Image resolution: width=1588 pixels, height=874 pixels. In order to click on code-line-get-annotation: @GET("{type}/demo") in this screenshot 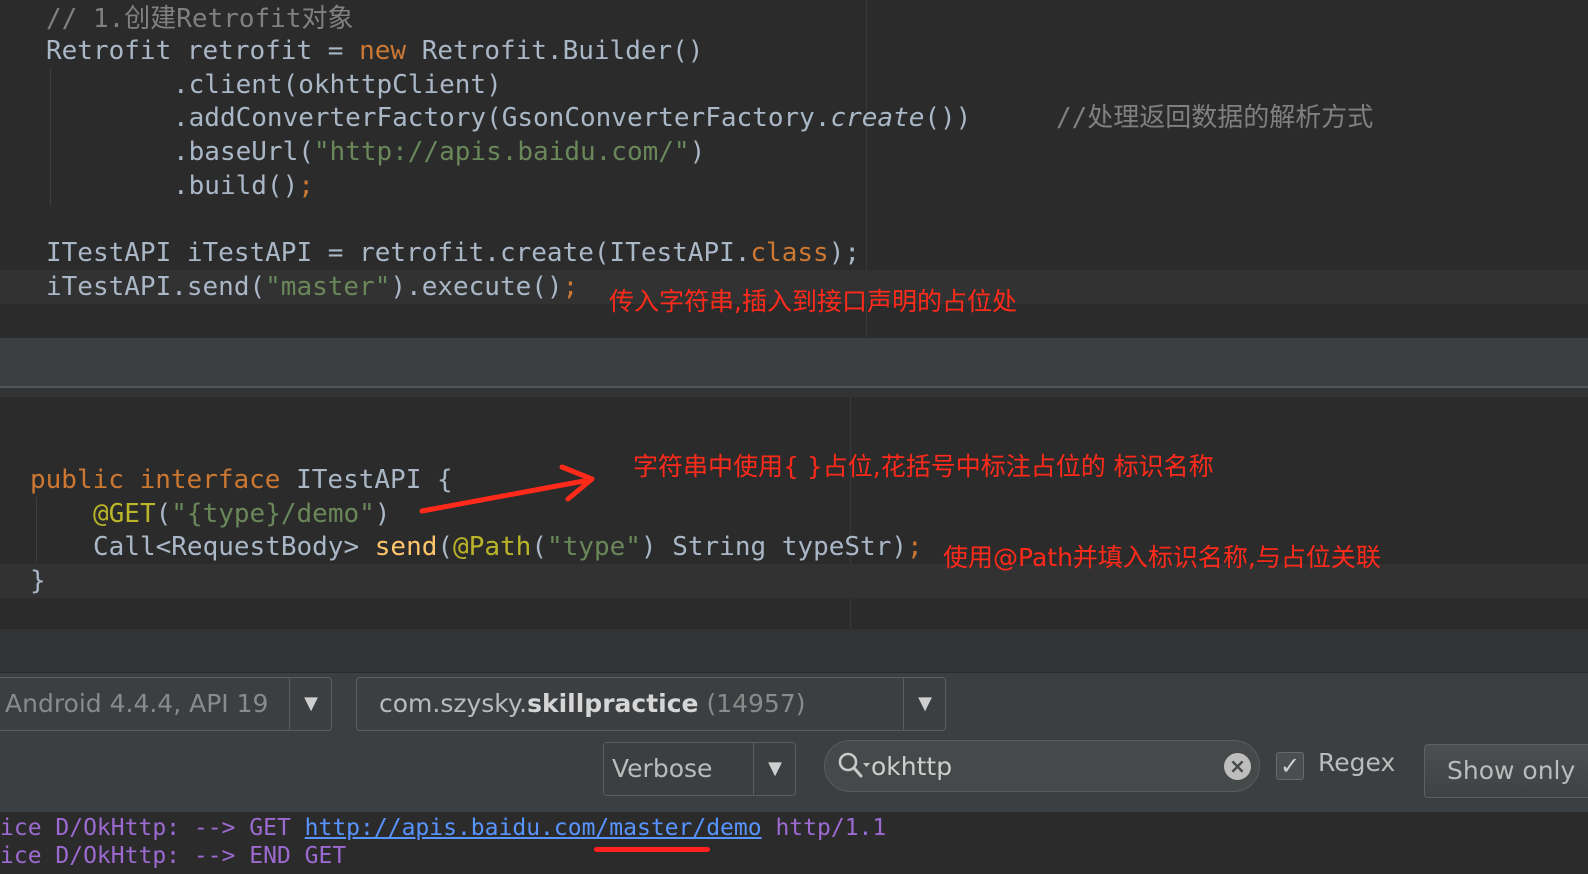, I will do `click(241, 514)`.